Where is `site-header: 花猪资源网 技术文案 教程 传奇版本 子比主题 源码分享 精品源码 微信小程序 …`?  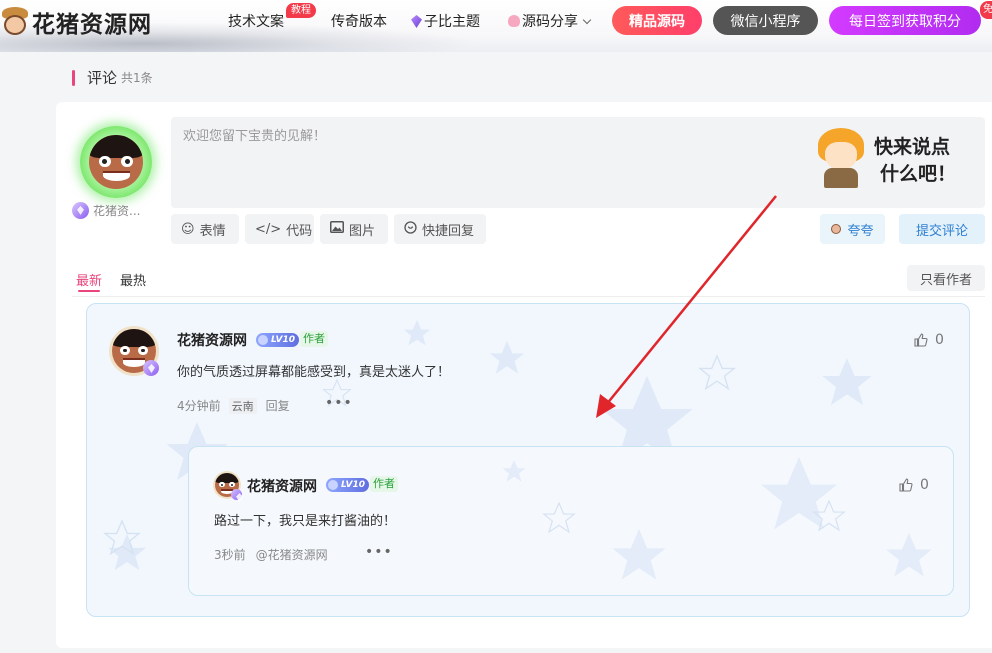 site-header: 花猪资源网 技术文案 教程 传奇版本 子比主题 源码分享 精品源码 微信小程序 … is located at coordinates (496, 26).